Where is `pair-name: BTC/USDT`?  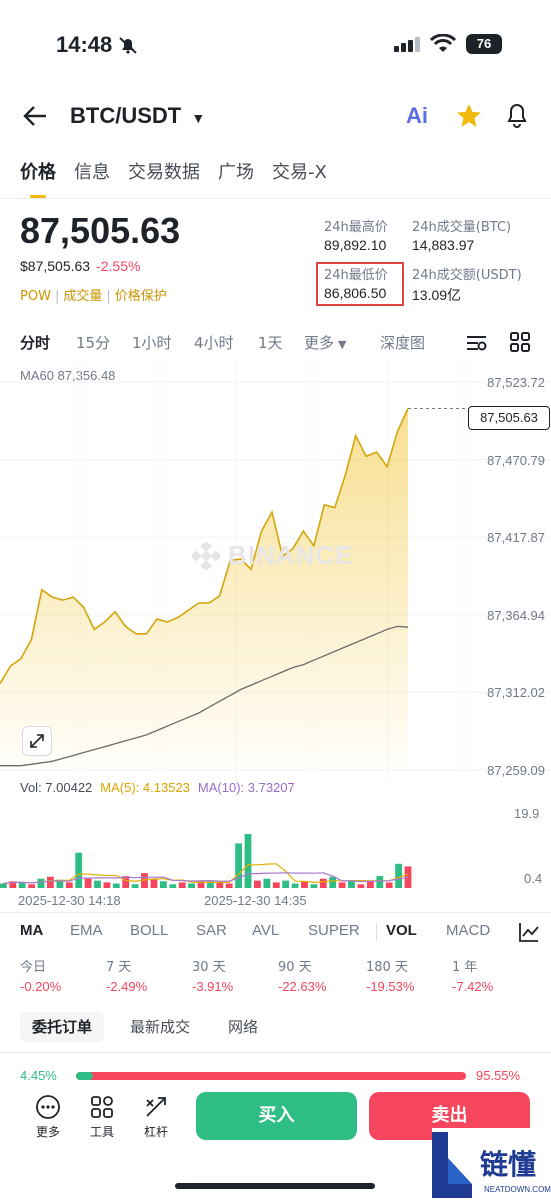 pair-name: BTC/USDT is located at coordinates (126, 115).